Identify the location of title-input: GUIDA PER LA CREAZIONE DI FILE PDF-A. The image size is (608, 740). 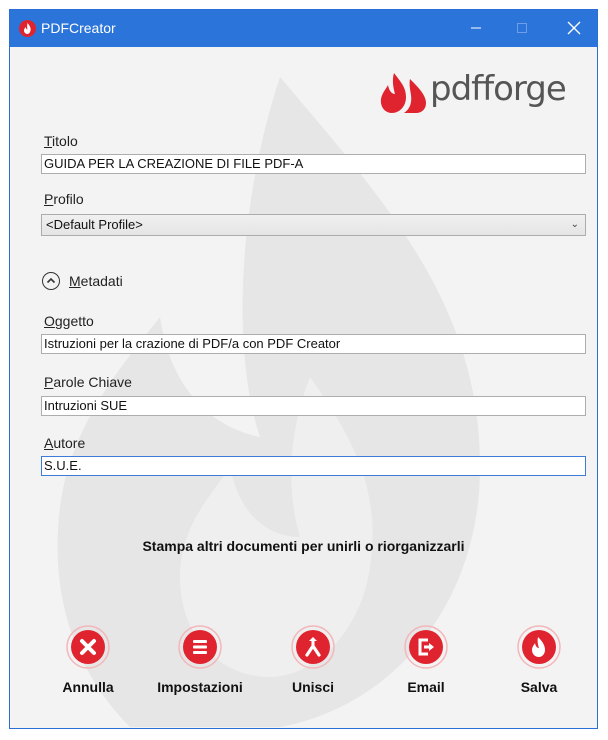
(313, 164).